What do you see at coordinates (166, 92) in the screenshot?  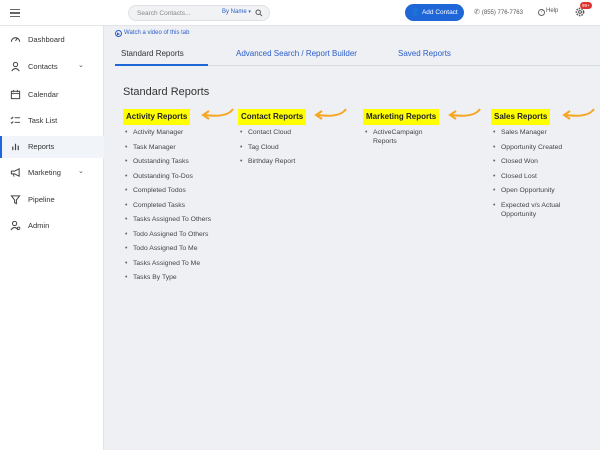 I see `page-title: Standard Reports` at bounding box center [166, 92].